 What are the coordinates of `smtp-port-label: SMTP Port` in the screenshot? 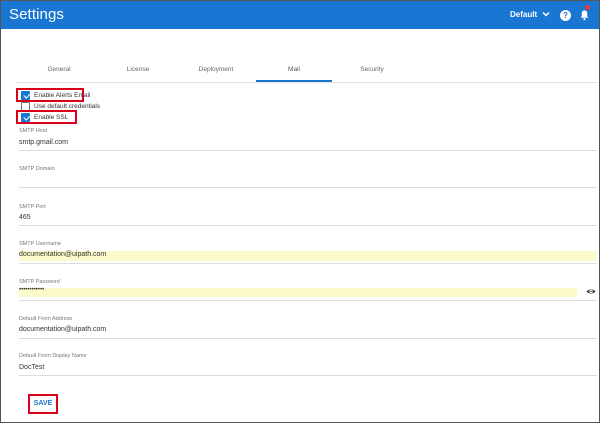 It's located at (32, 207).